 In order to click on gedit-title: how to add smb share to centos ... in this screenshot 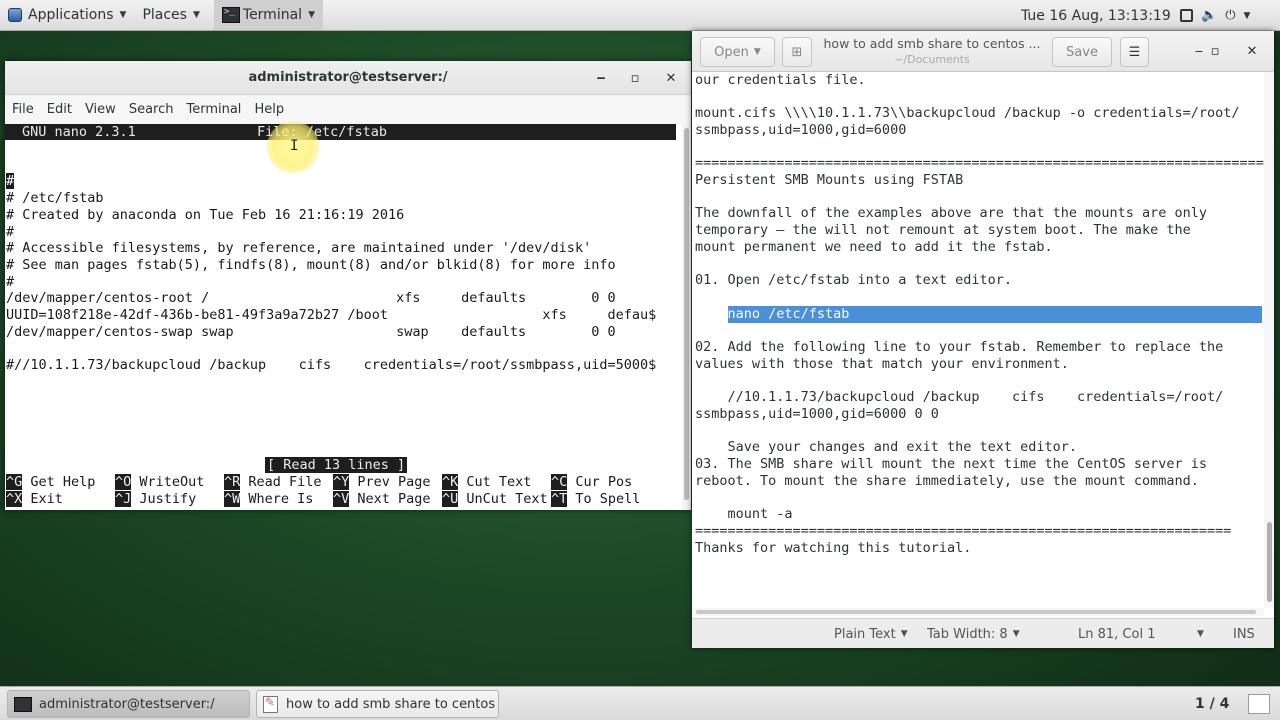, I will do `click(932, 43)`.